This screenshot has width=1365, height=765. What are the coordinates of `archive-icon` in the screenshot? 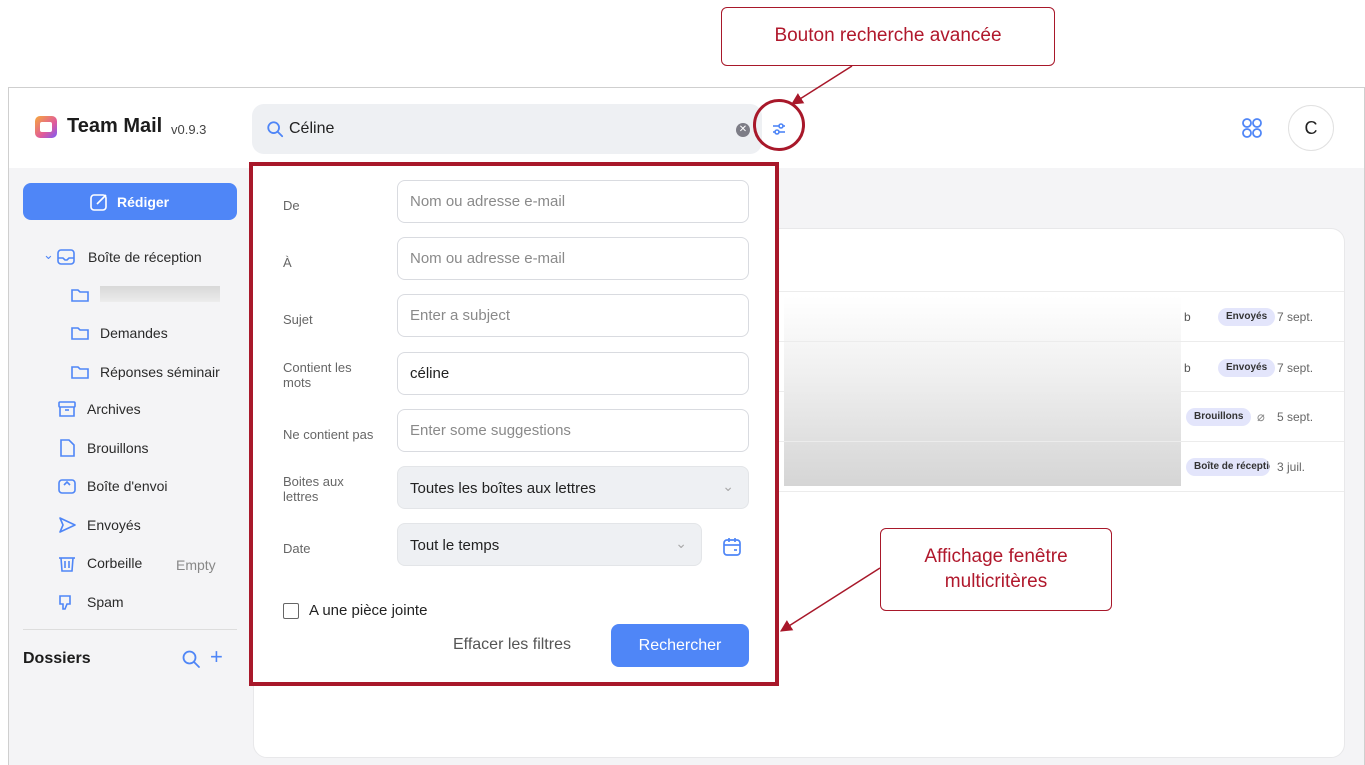 It's located at (67, 409).